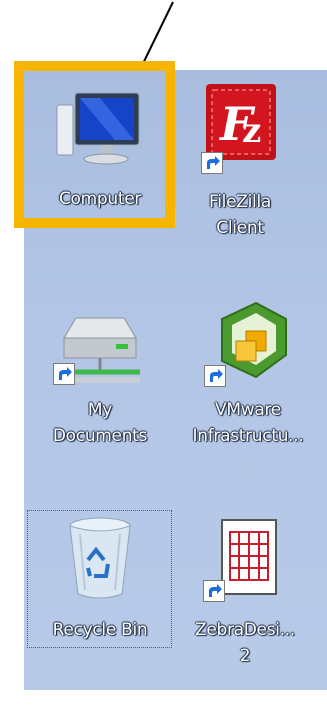 Image resolution: width=327 pixels, height=705 pixels. Describe the element at coordinates (251, 131) in the screenshot. I see `svg-text: z` at that location.